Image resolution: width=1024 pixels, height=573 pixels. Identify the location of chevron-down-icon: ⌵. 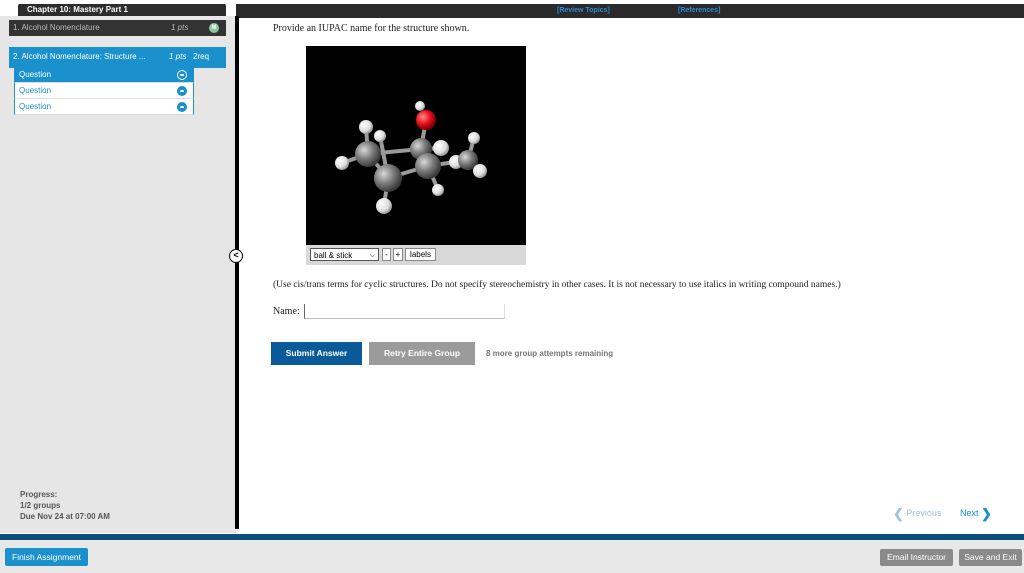
(372, 255).